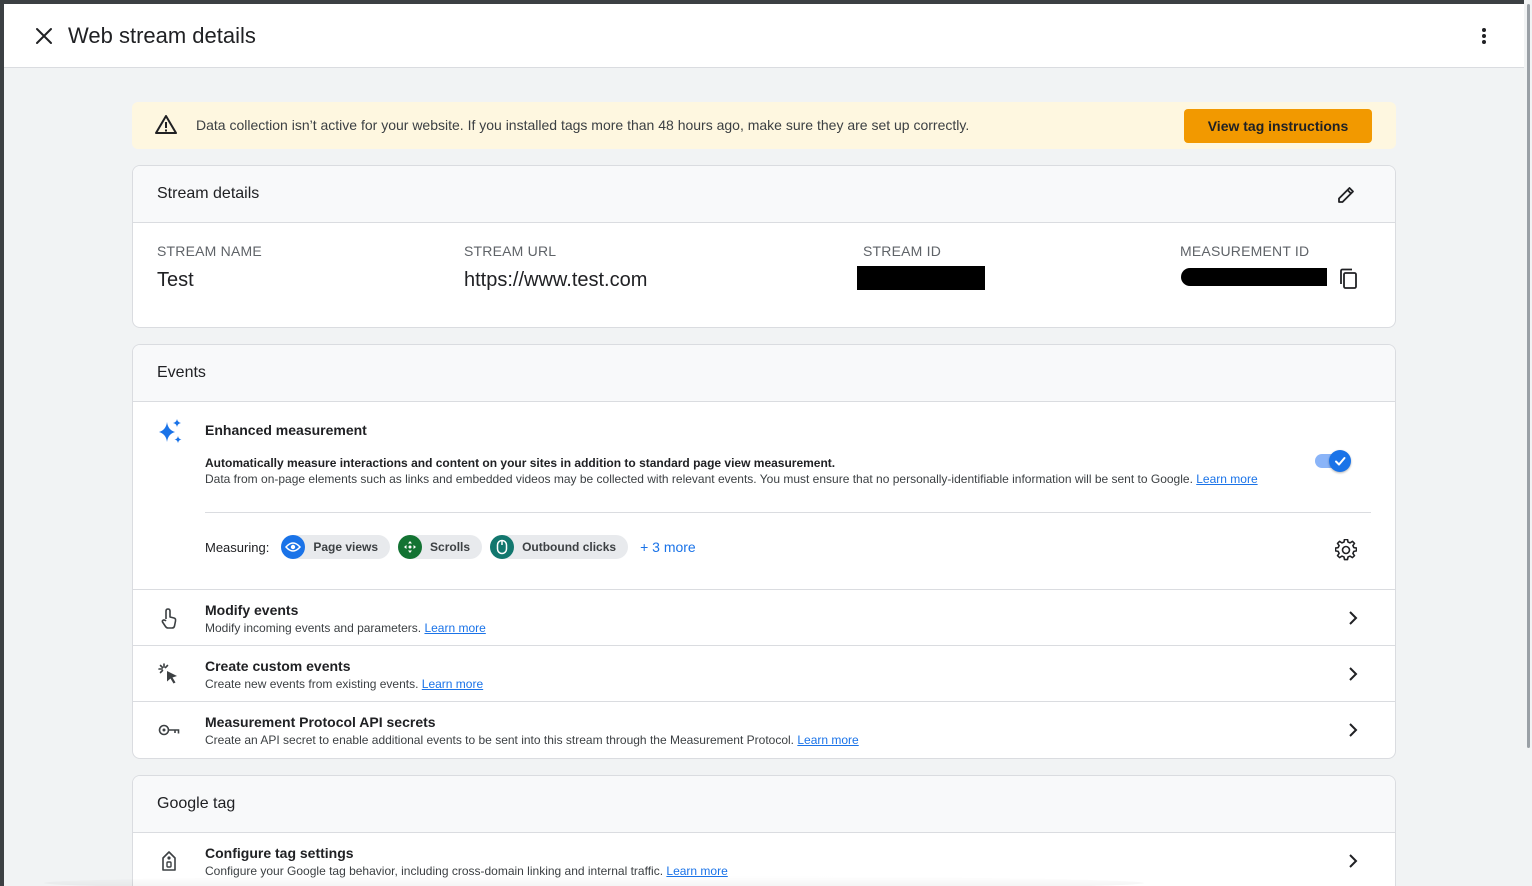 The width and height of the screenshot is (1532, 886). I want to click on toggle-knob, so click(1340, 461).